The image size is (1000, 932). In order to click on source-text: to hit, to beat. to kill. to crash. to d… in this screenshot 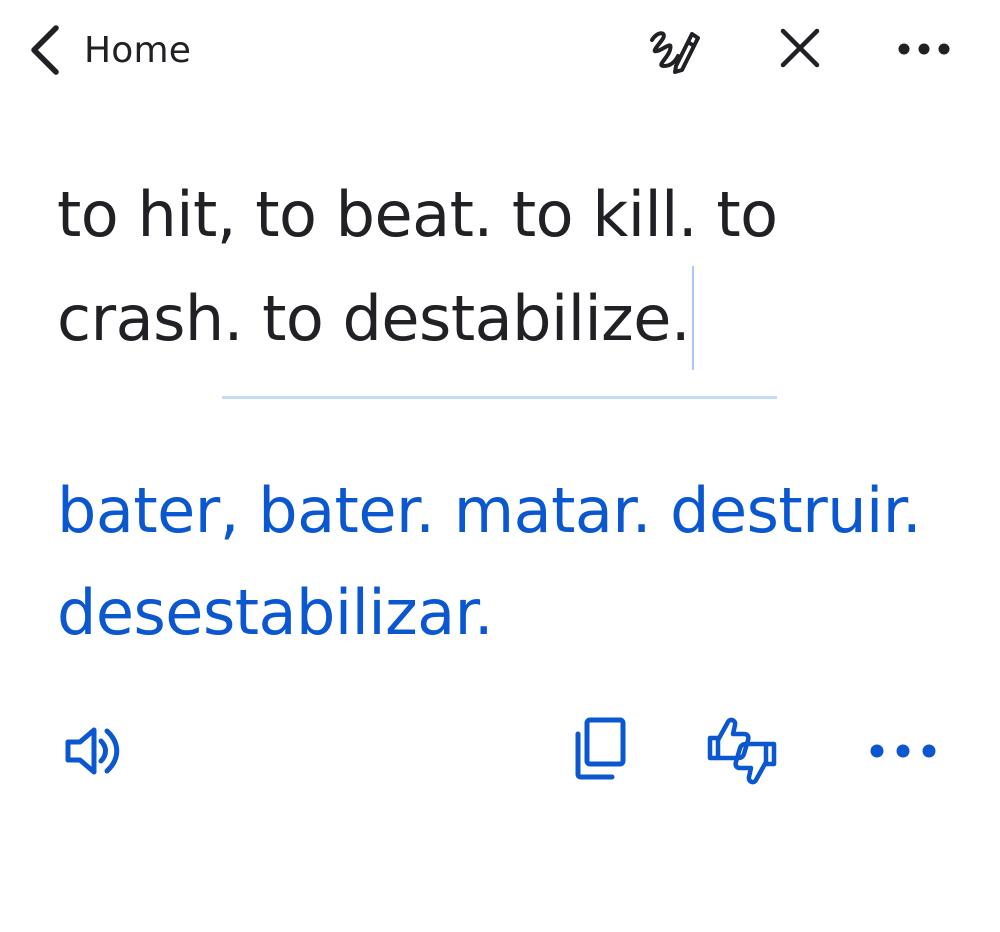, I will do `click(417, 266)`.